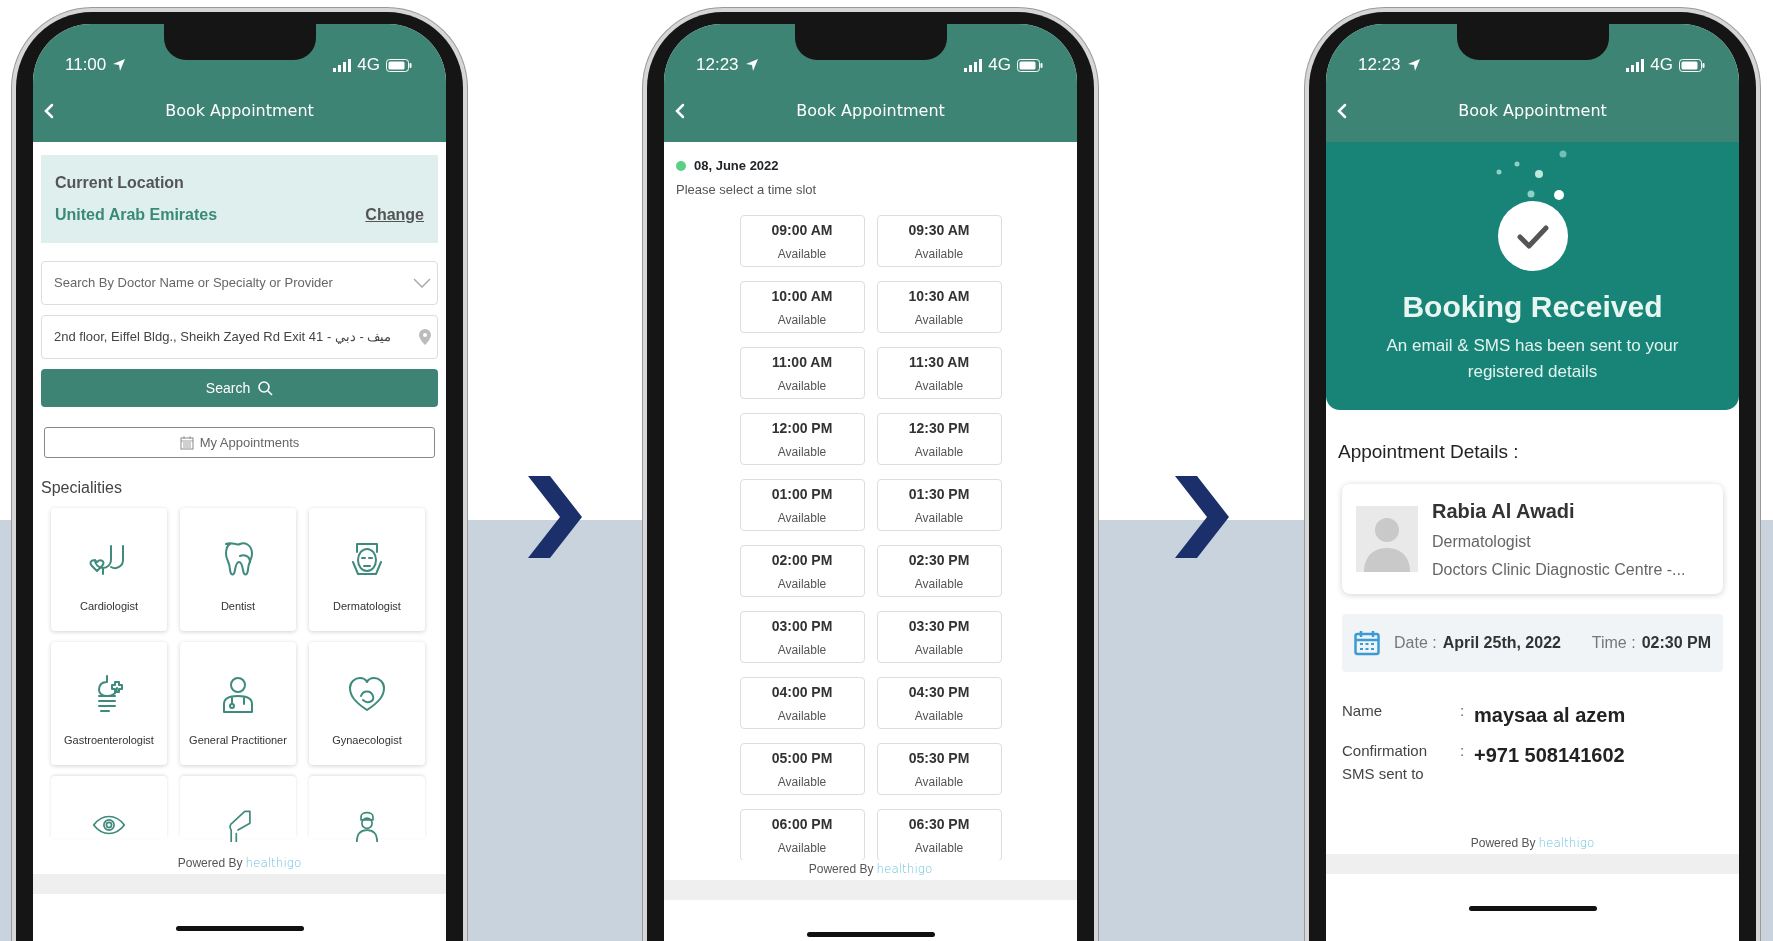 This screenshot has height=941, width=1773. Describe the element at coordinates (1415, 643) in the screenshot. I see `date-label: Date :` at that location.